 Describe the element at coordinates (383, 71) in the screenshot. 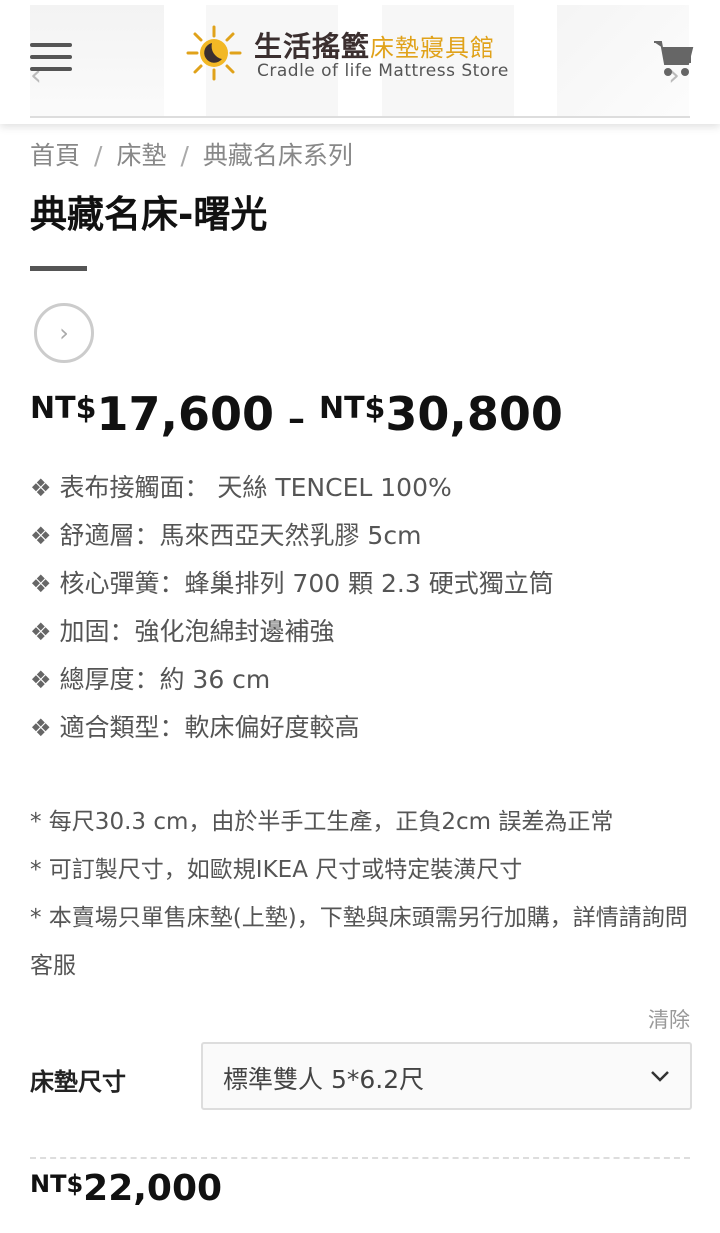

I see `logo-text-en: Cradle of life Mattress Store` at that location.